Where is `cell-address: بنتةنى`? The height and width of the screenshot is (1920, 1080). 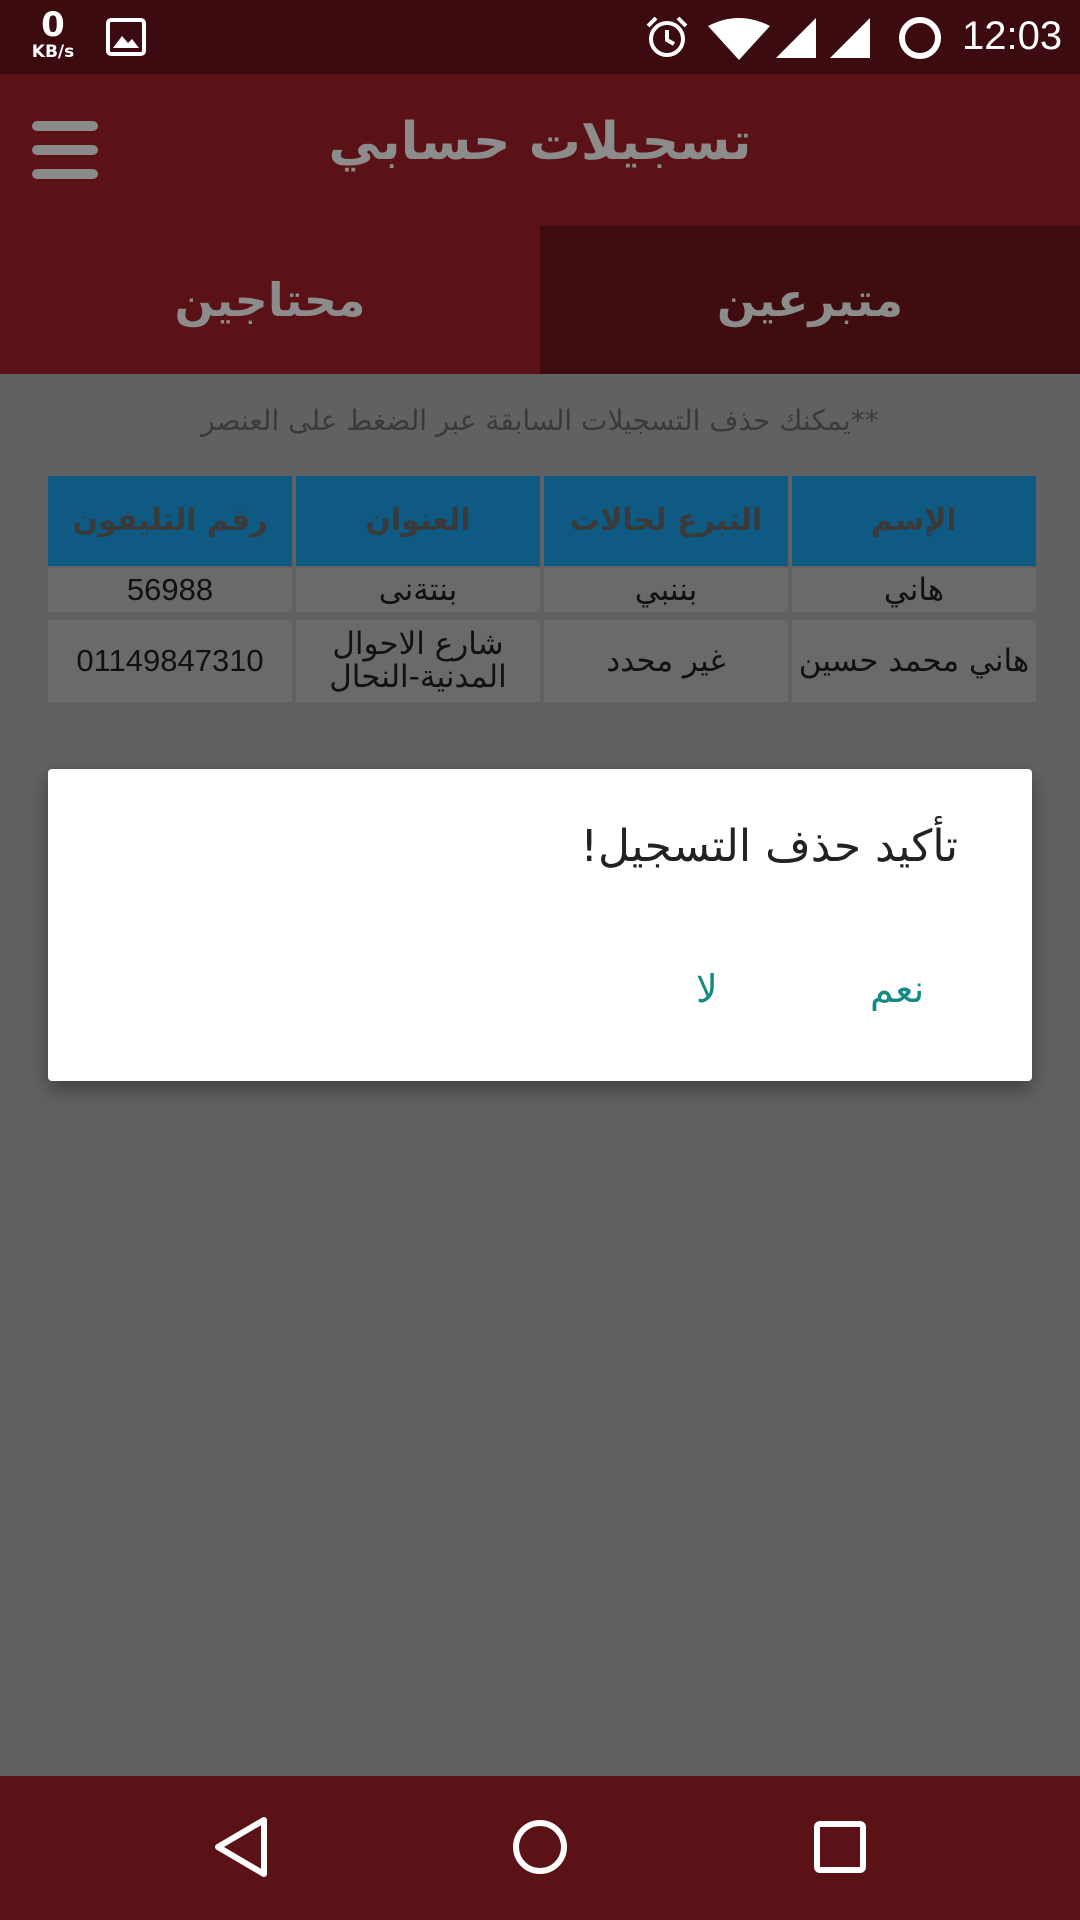 cell-address: بنتةنى is located at coordinates (418, 590).